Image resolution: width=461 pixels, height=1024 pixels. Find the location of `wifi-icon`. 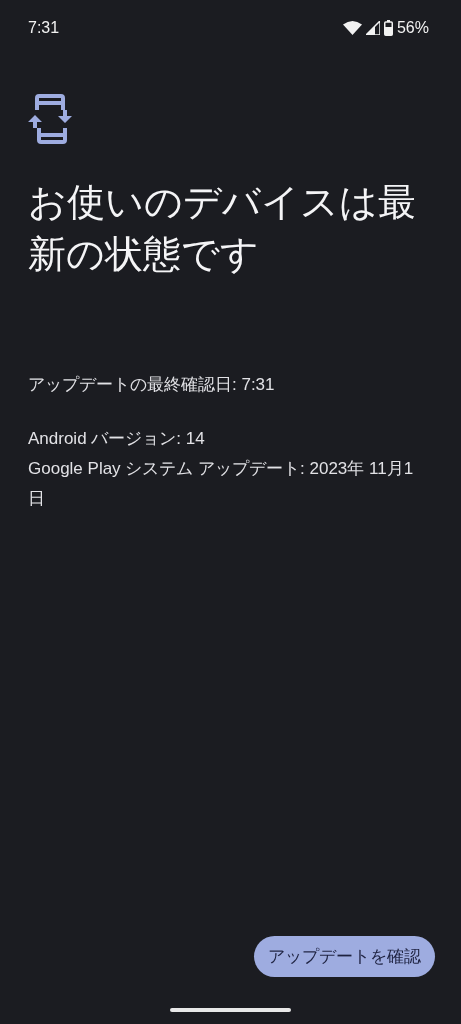

wifi-icon is located at coordinates (352, 28).